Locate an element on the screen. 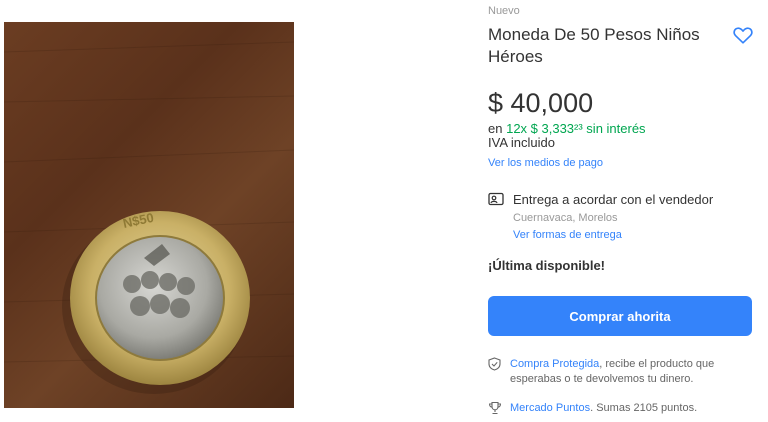  installments: en 12x $ 3,333²³ sin interés is located at coordinates (567, 128).